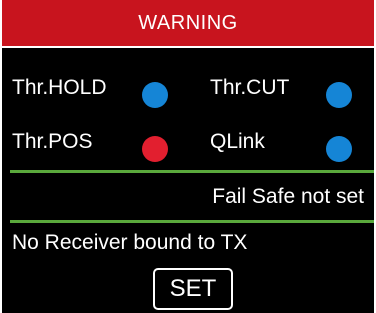 Image resolution: width=376 pixels, height=313 pixels. What do you see at coordinates (52, 141) in the screenshot?
I see `thr-pos-label: Thr.POS` at bounding box center [52, 141].